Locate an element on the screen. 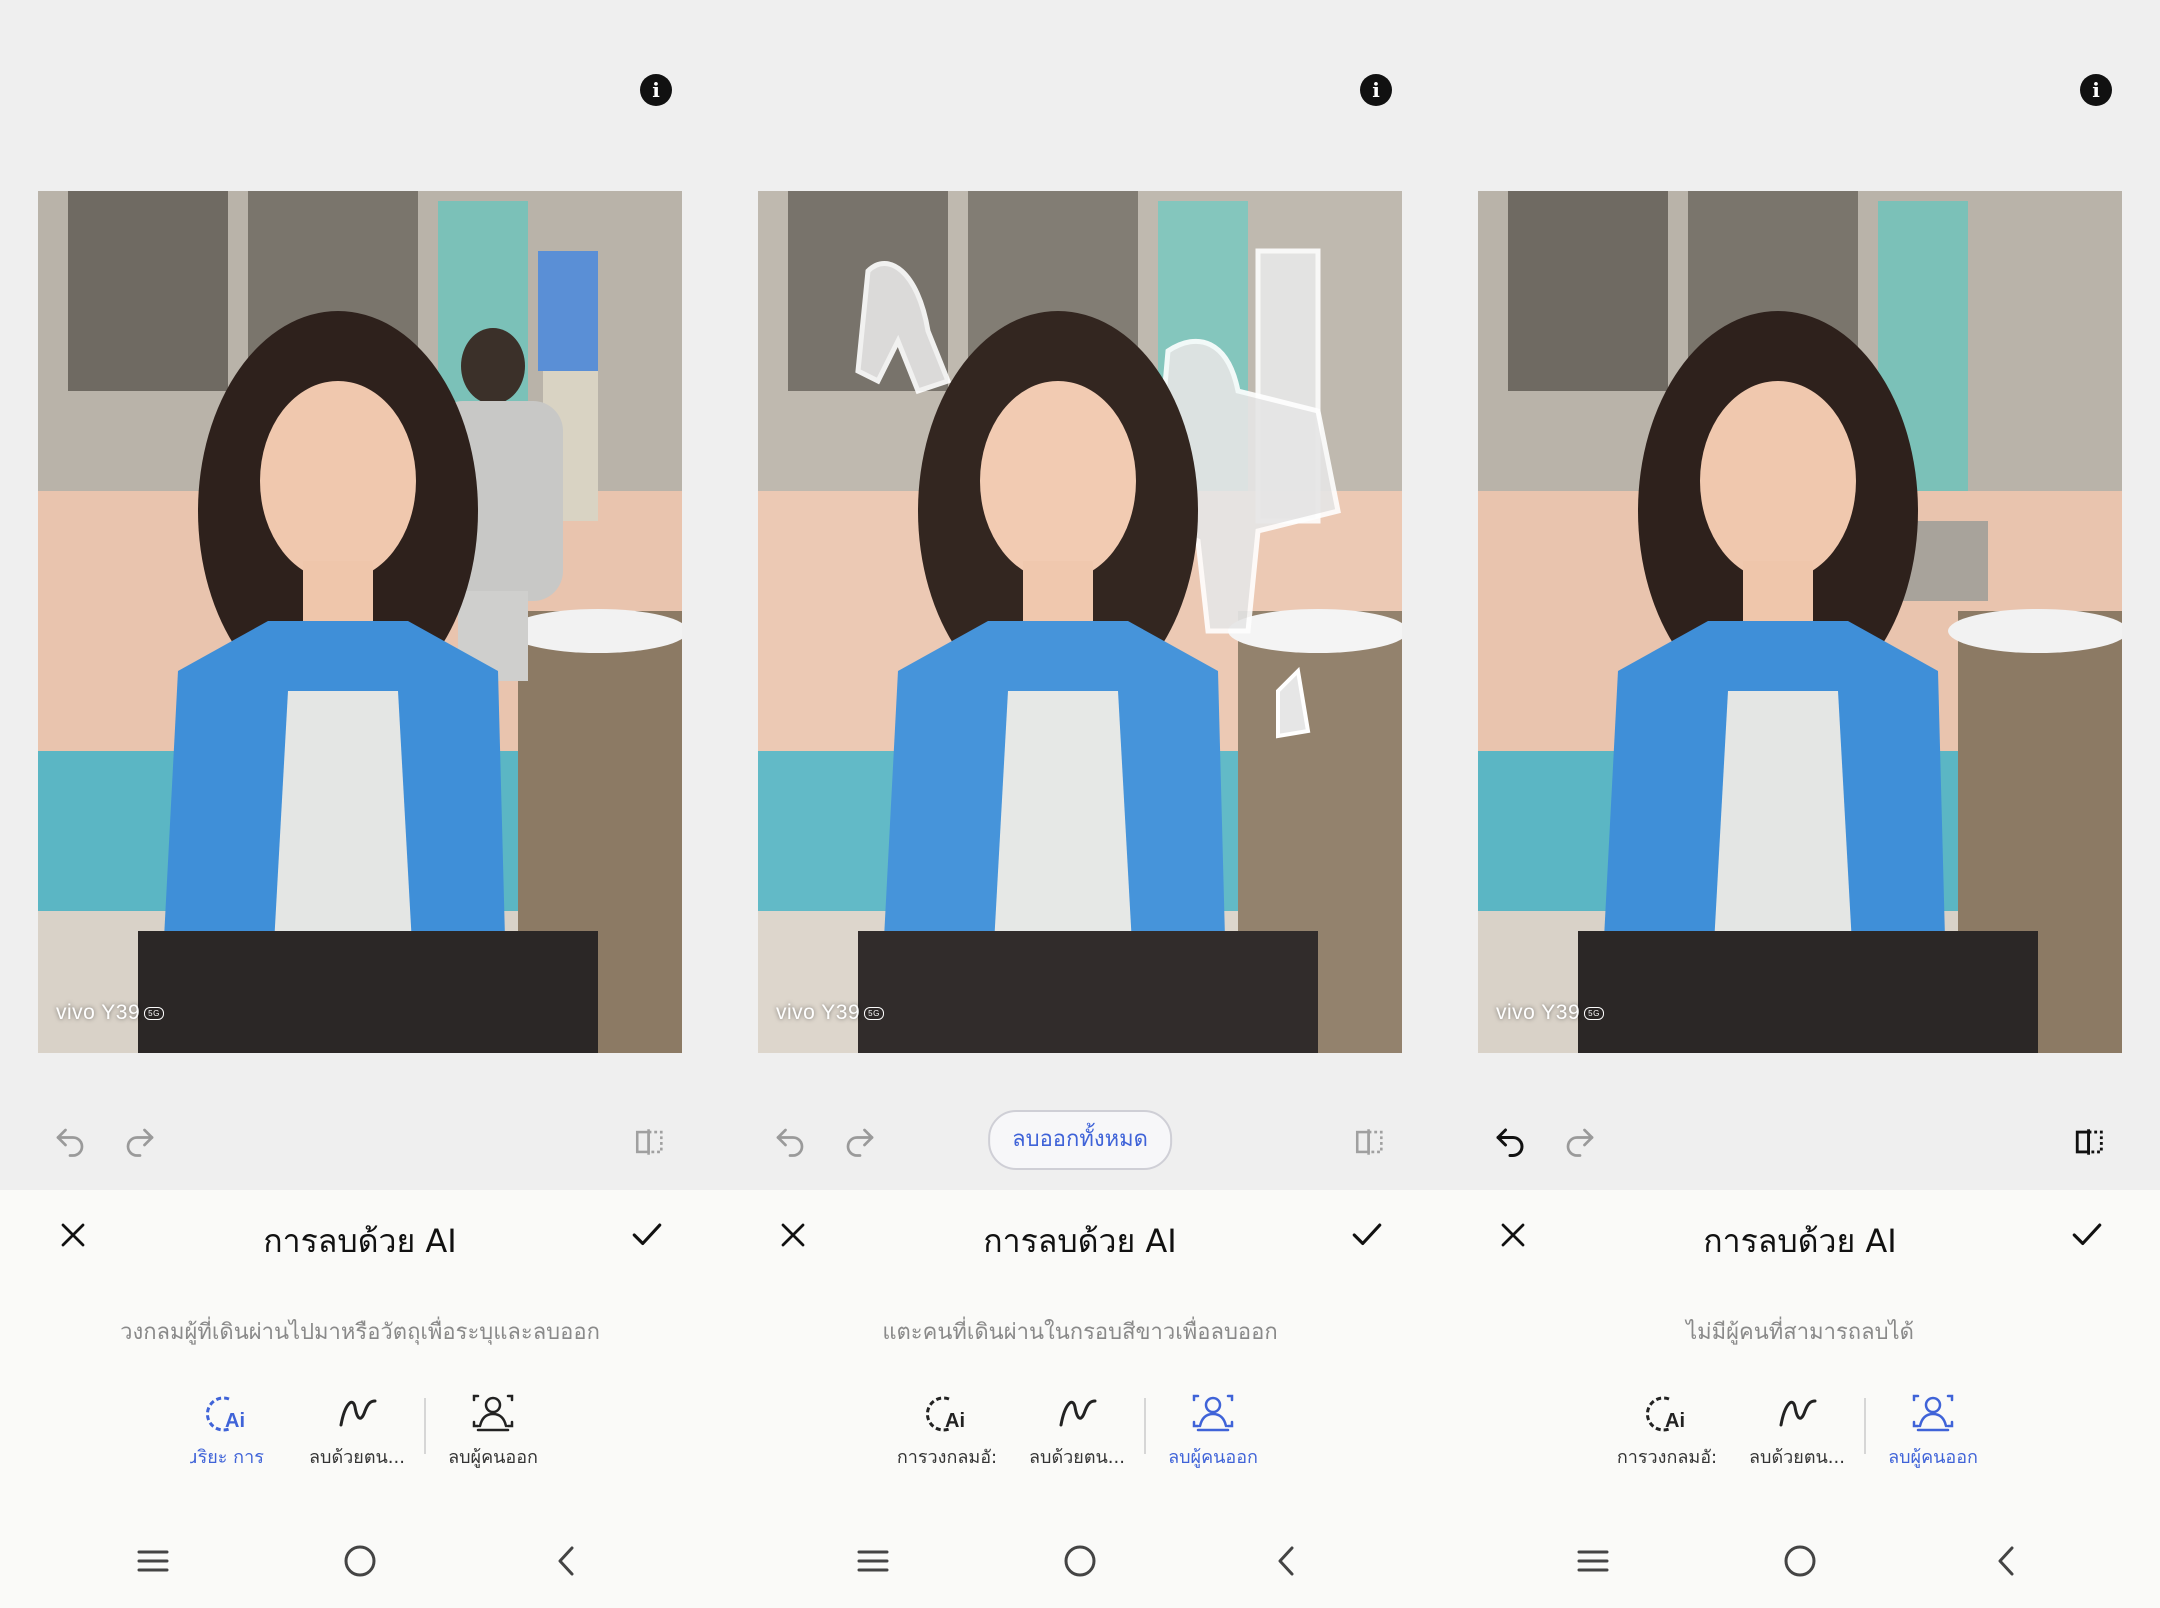 This screenshot has height=1608, width=2160. tool-ai-circle: Ai ɹริยะ การ is located at coordinates (227, 1430).